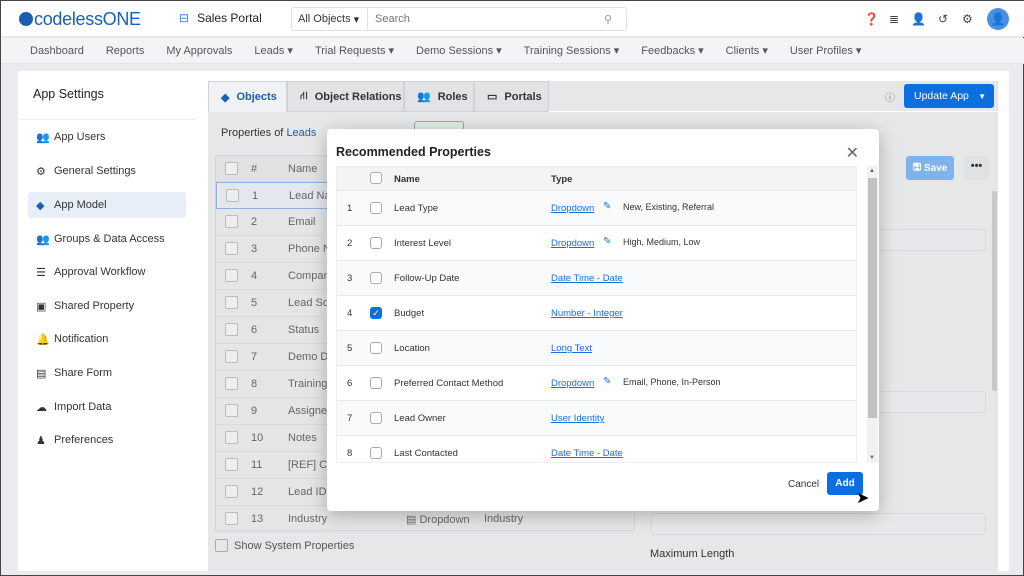 Image resolution: width=1024 pixels, height=576 pixels. I want to click on tab-roles: 👥 Roles, so click(439, 96).